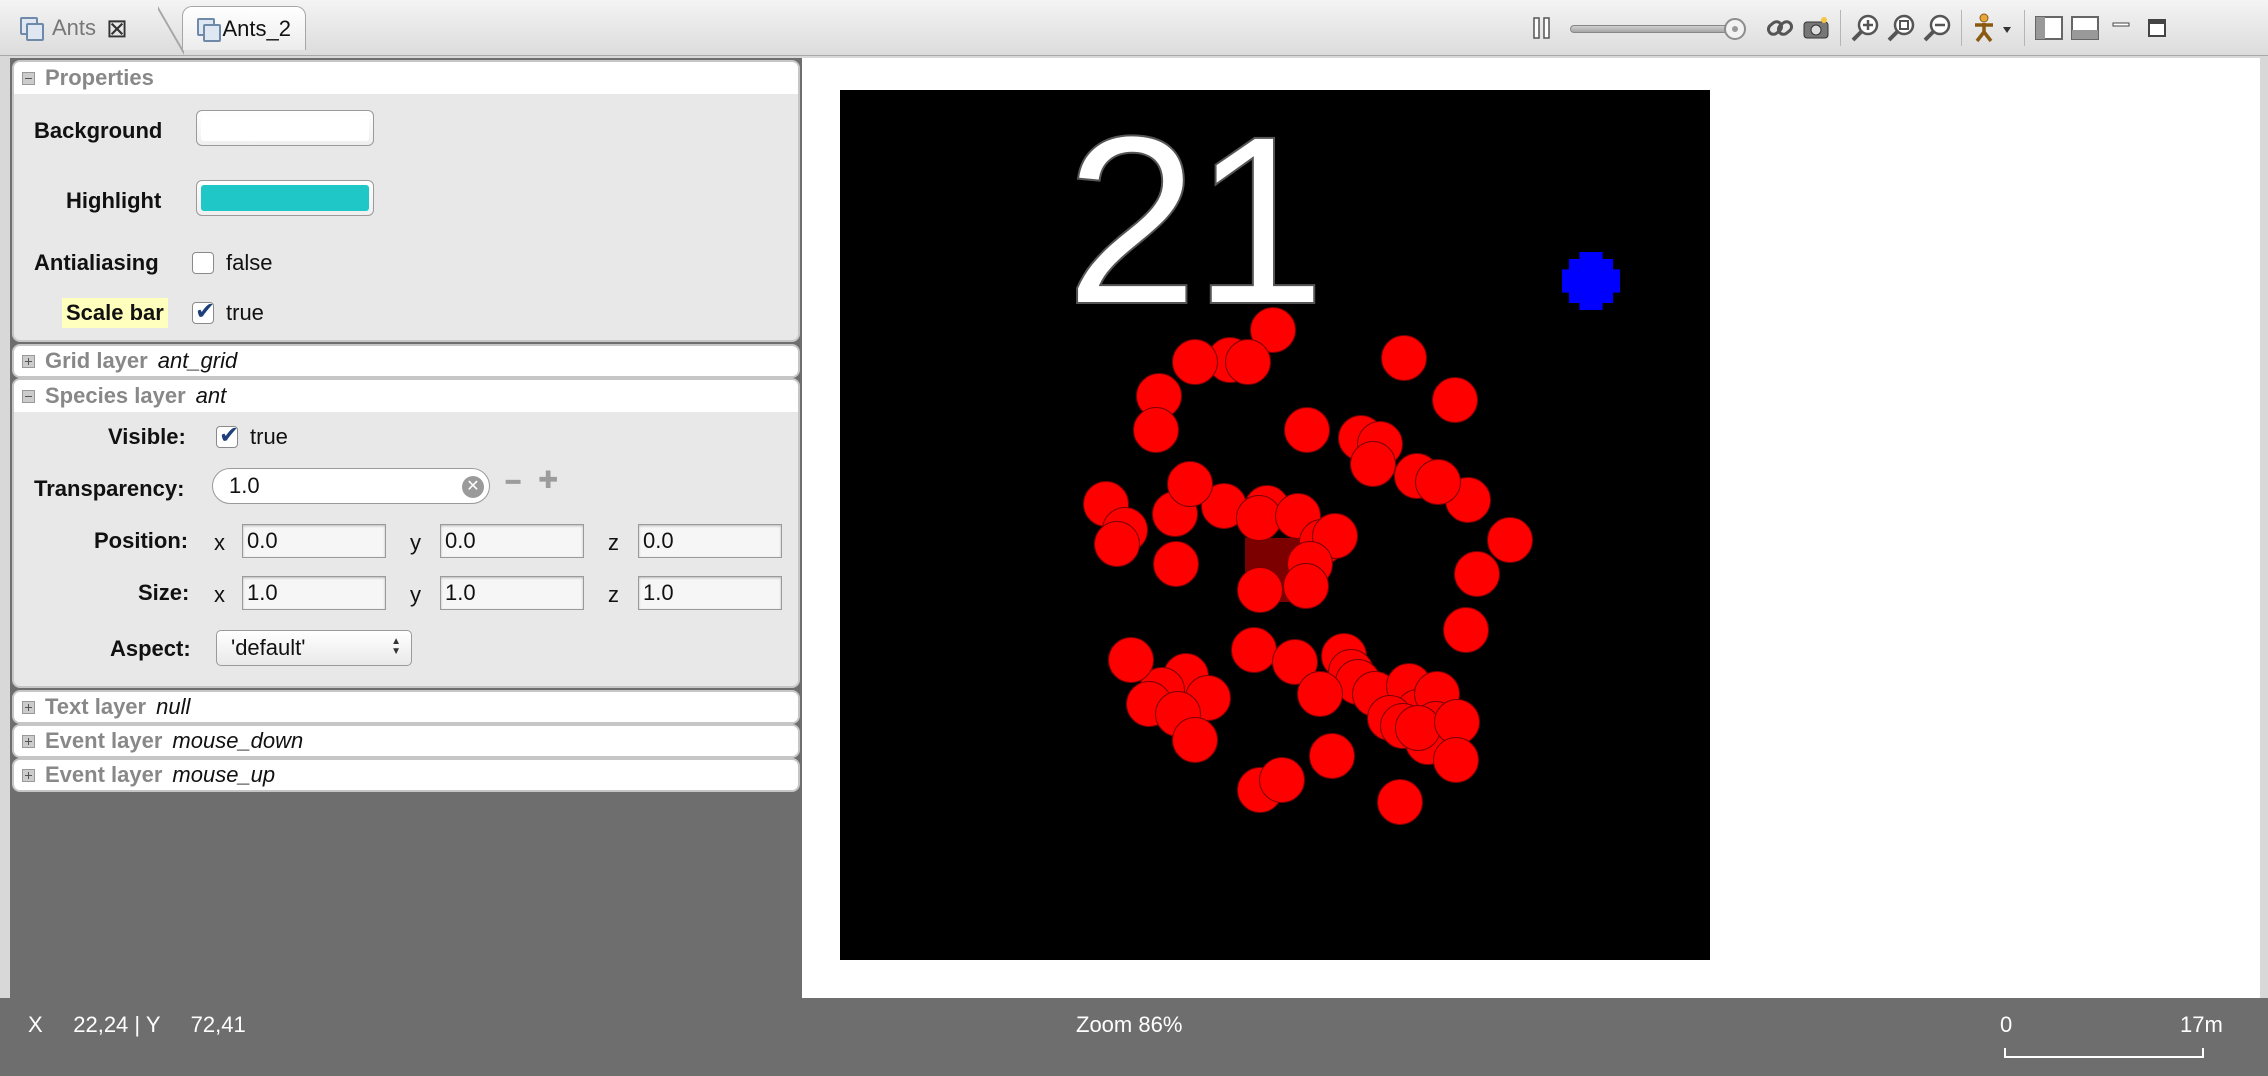 This screenshot has width=2268, height=1076. I want to click on scalebar-checkbox, so click(203, 311).